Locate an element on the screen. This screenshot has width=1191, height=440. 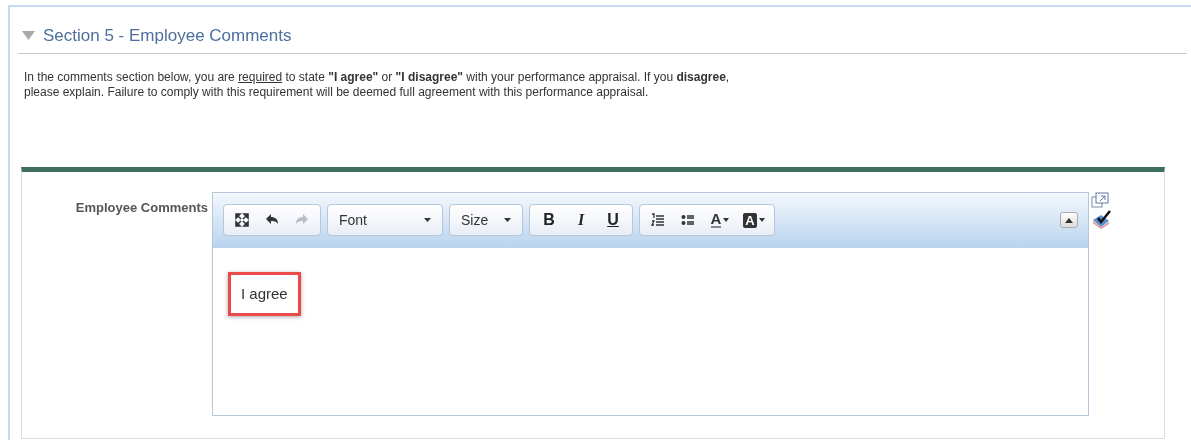
instructions-text: In the comments section below, you are required to state "I agree" or "I disagree" with your performance appraisal. If you disagree, please explain. Failure to comply with this requirement will be deemed full agreement with this performance appraisal. is located at coordinates (377, 84).